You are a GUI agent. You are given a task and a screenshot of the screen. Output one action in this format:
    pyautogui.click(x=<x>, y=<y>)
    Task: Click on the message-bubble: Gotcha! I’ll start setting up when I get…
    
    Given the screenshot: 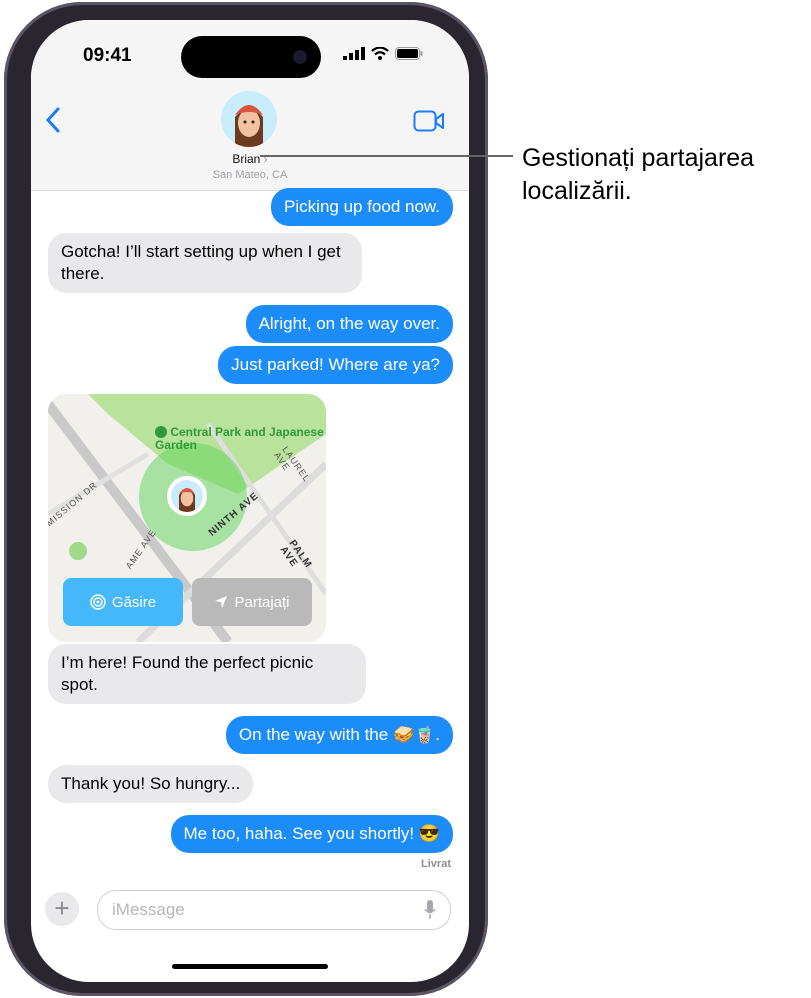 What is the action you would take?
    pyautogui.click(x=205, y=263)
    